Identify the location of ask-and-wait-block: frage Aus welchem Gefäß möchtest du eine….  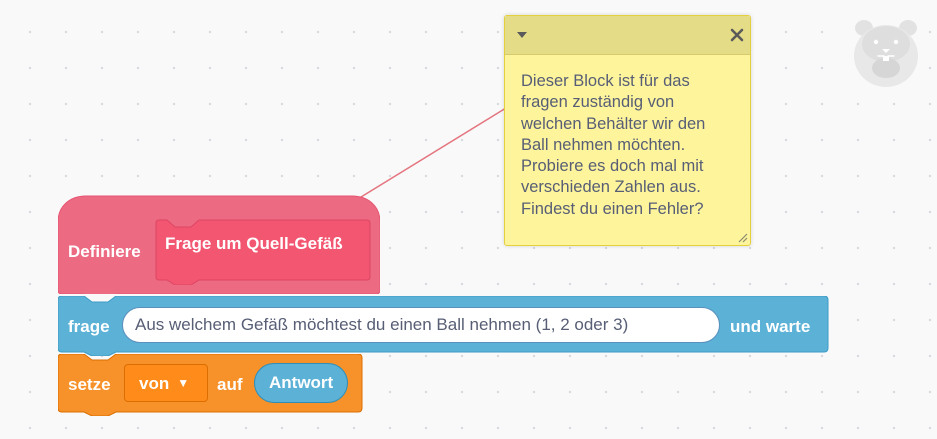
(444, 326).